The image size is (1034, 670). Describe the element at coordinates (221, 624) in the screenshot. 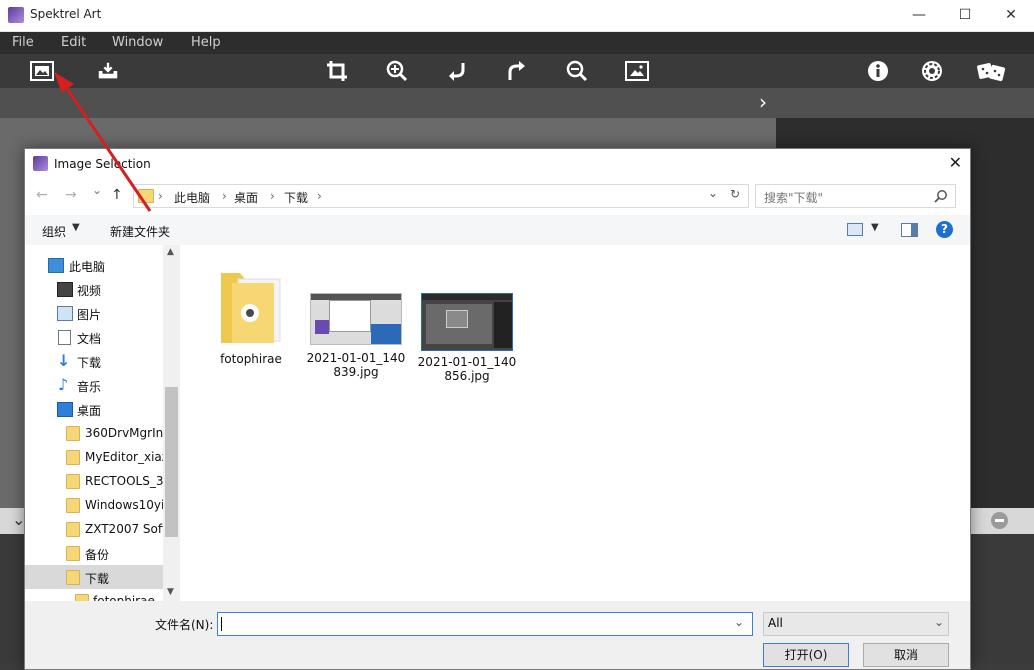

I see `text-cursor` at that location.